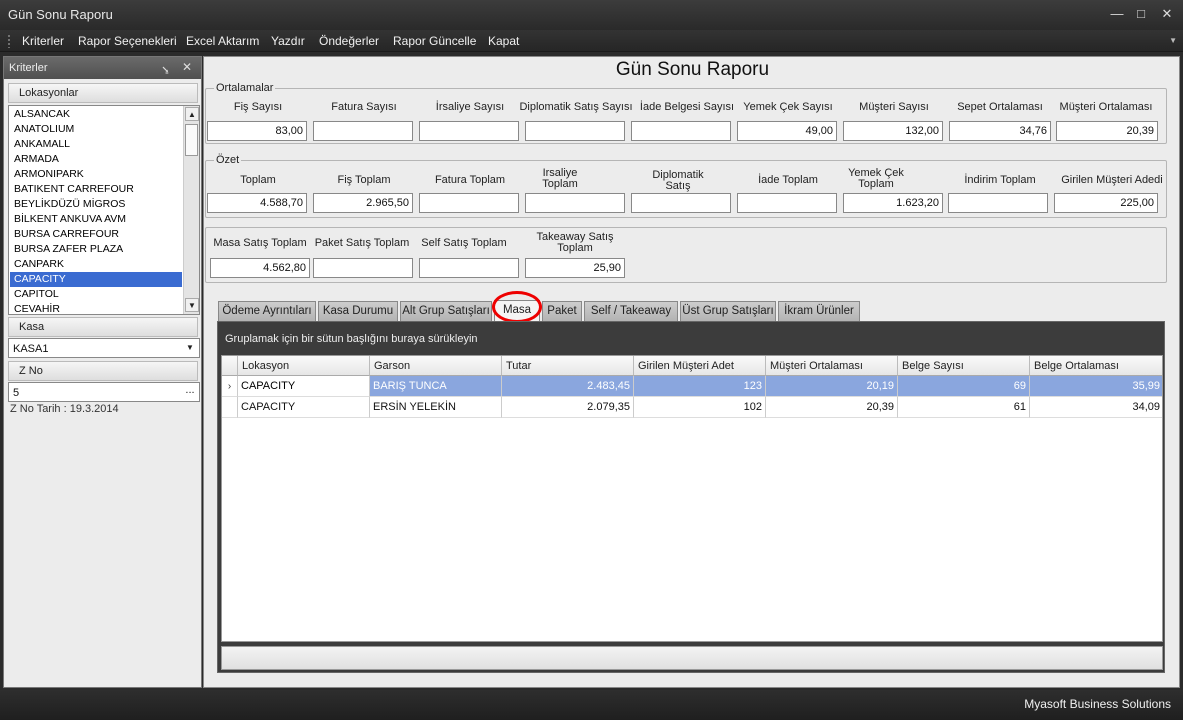  I want to click on cell-girilen-musteri-adet: 123, so click(700, 386).